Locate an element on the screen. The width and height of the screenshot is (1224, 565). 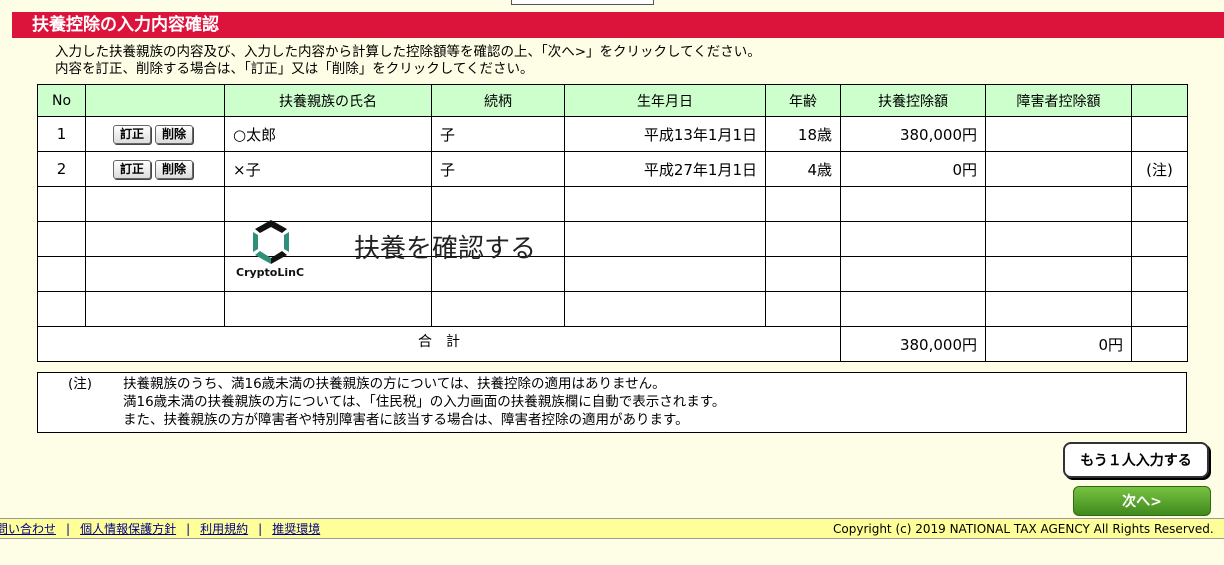
header-name: 扶養親族の氏名 is located at coordinates (328, 100).